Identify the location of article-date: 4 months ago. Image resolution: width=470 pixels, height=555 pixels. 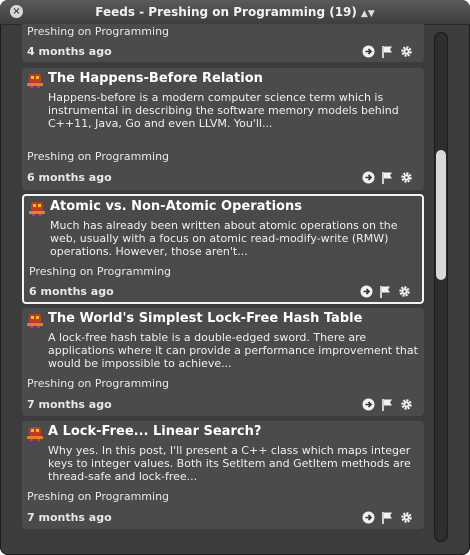
(69, 51).